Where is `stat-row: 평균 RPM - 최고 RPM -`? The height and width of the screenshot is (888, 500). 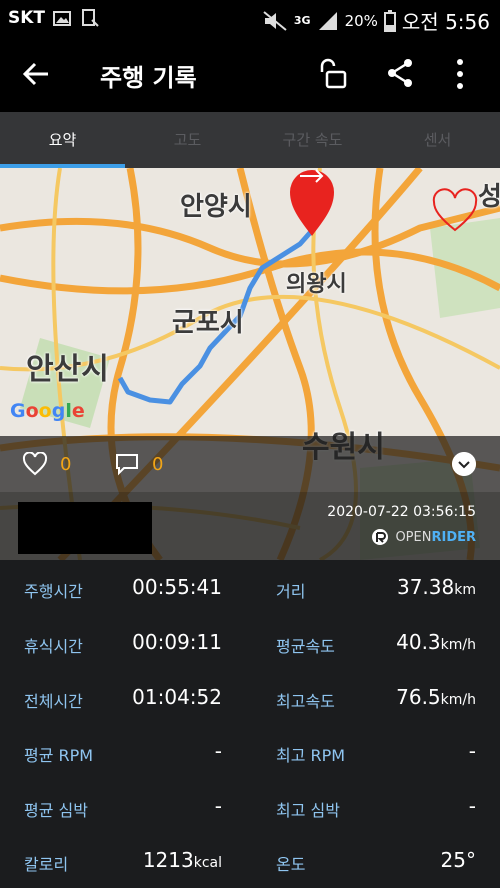 stat-row: 평균 RPM - 최고 RPM - is located at coordinates (250, 751).